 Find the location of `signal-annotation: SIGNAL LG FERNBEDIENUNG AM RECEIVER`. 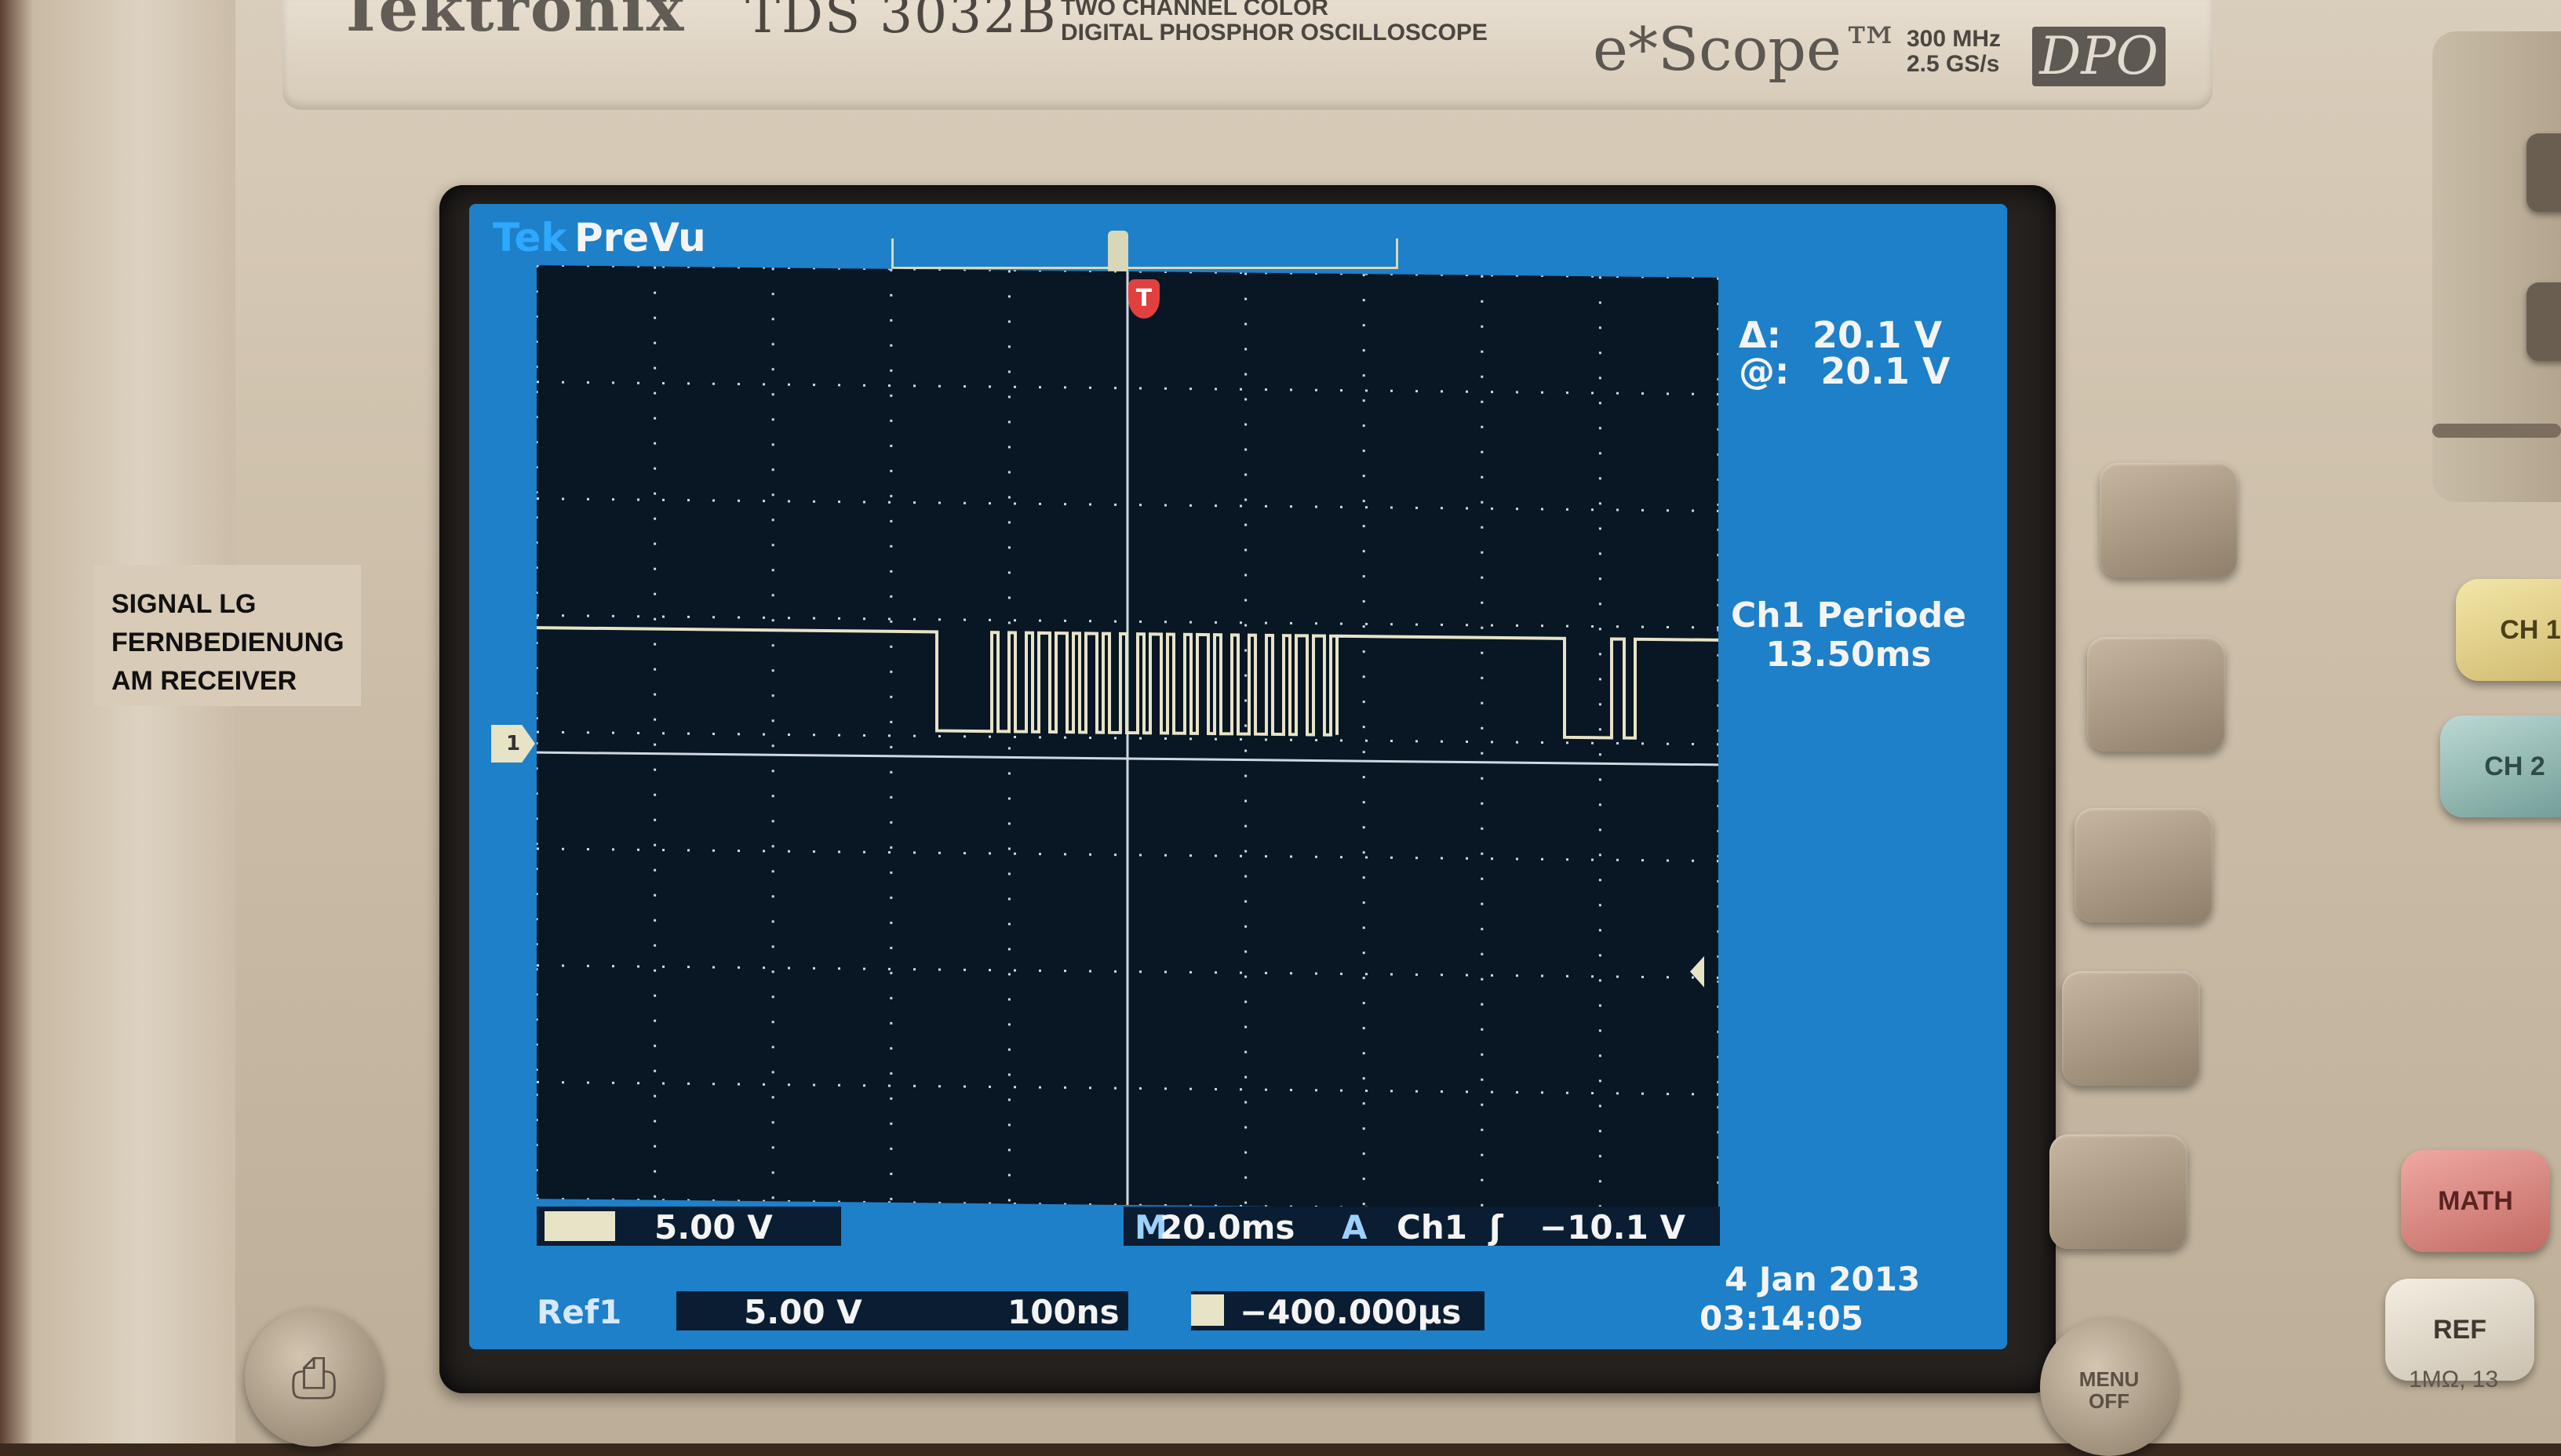

signal-annotation: SIGNAL LG FERNBEDIENUNG AM RECEIVER is located at coordinates (227, 643).